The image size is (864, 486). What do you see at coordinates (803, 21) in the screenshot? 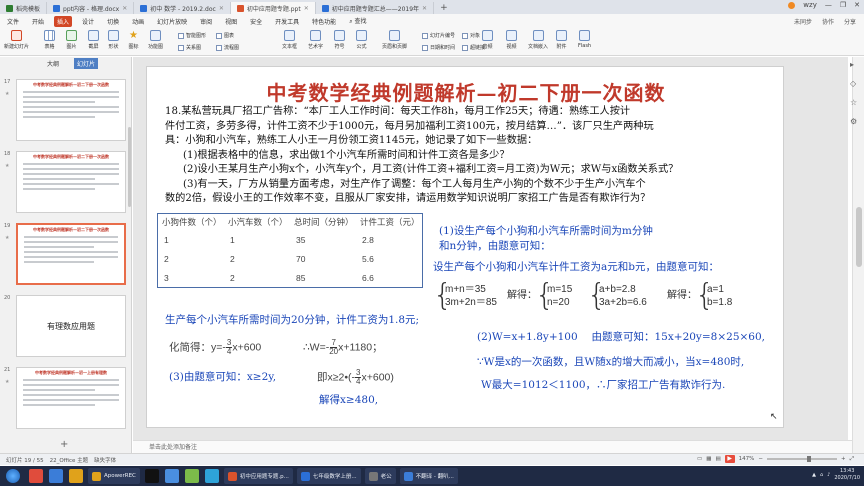
I see `sync-status: 未同步` at bounding box center [803, 21].